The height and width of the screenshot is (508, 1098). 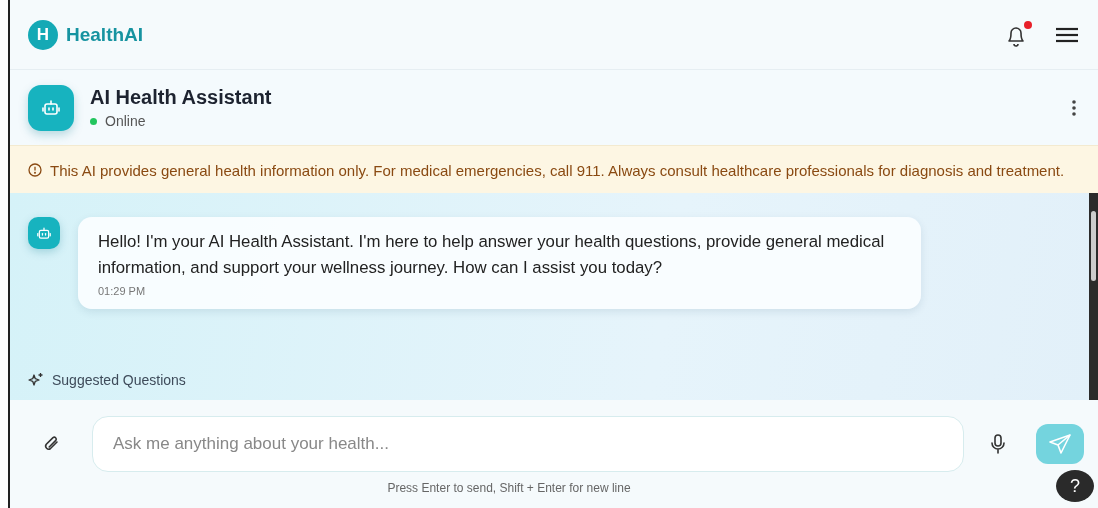 I want to click on menu-icon, so click(x=1067, y=34).